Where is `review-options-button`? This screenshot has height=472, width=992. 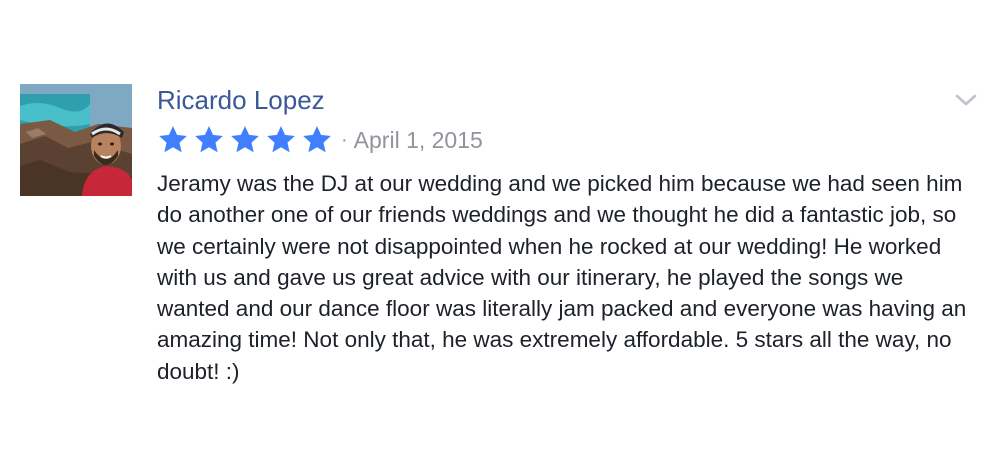 review-options-button is located at coordinates (966, 100).